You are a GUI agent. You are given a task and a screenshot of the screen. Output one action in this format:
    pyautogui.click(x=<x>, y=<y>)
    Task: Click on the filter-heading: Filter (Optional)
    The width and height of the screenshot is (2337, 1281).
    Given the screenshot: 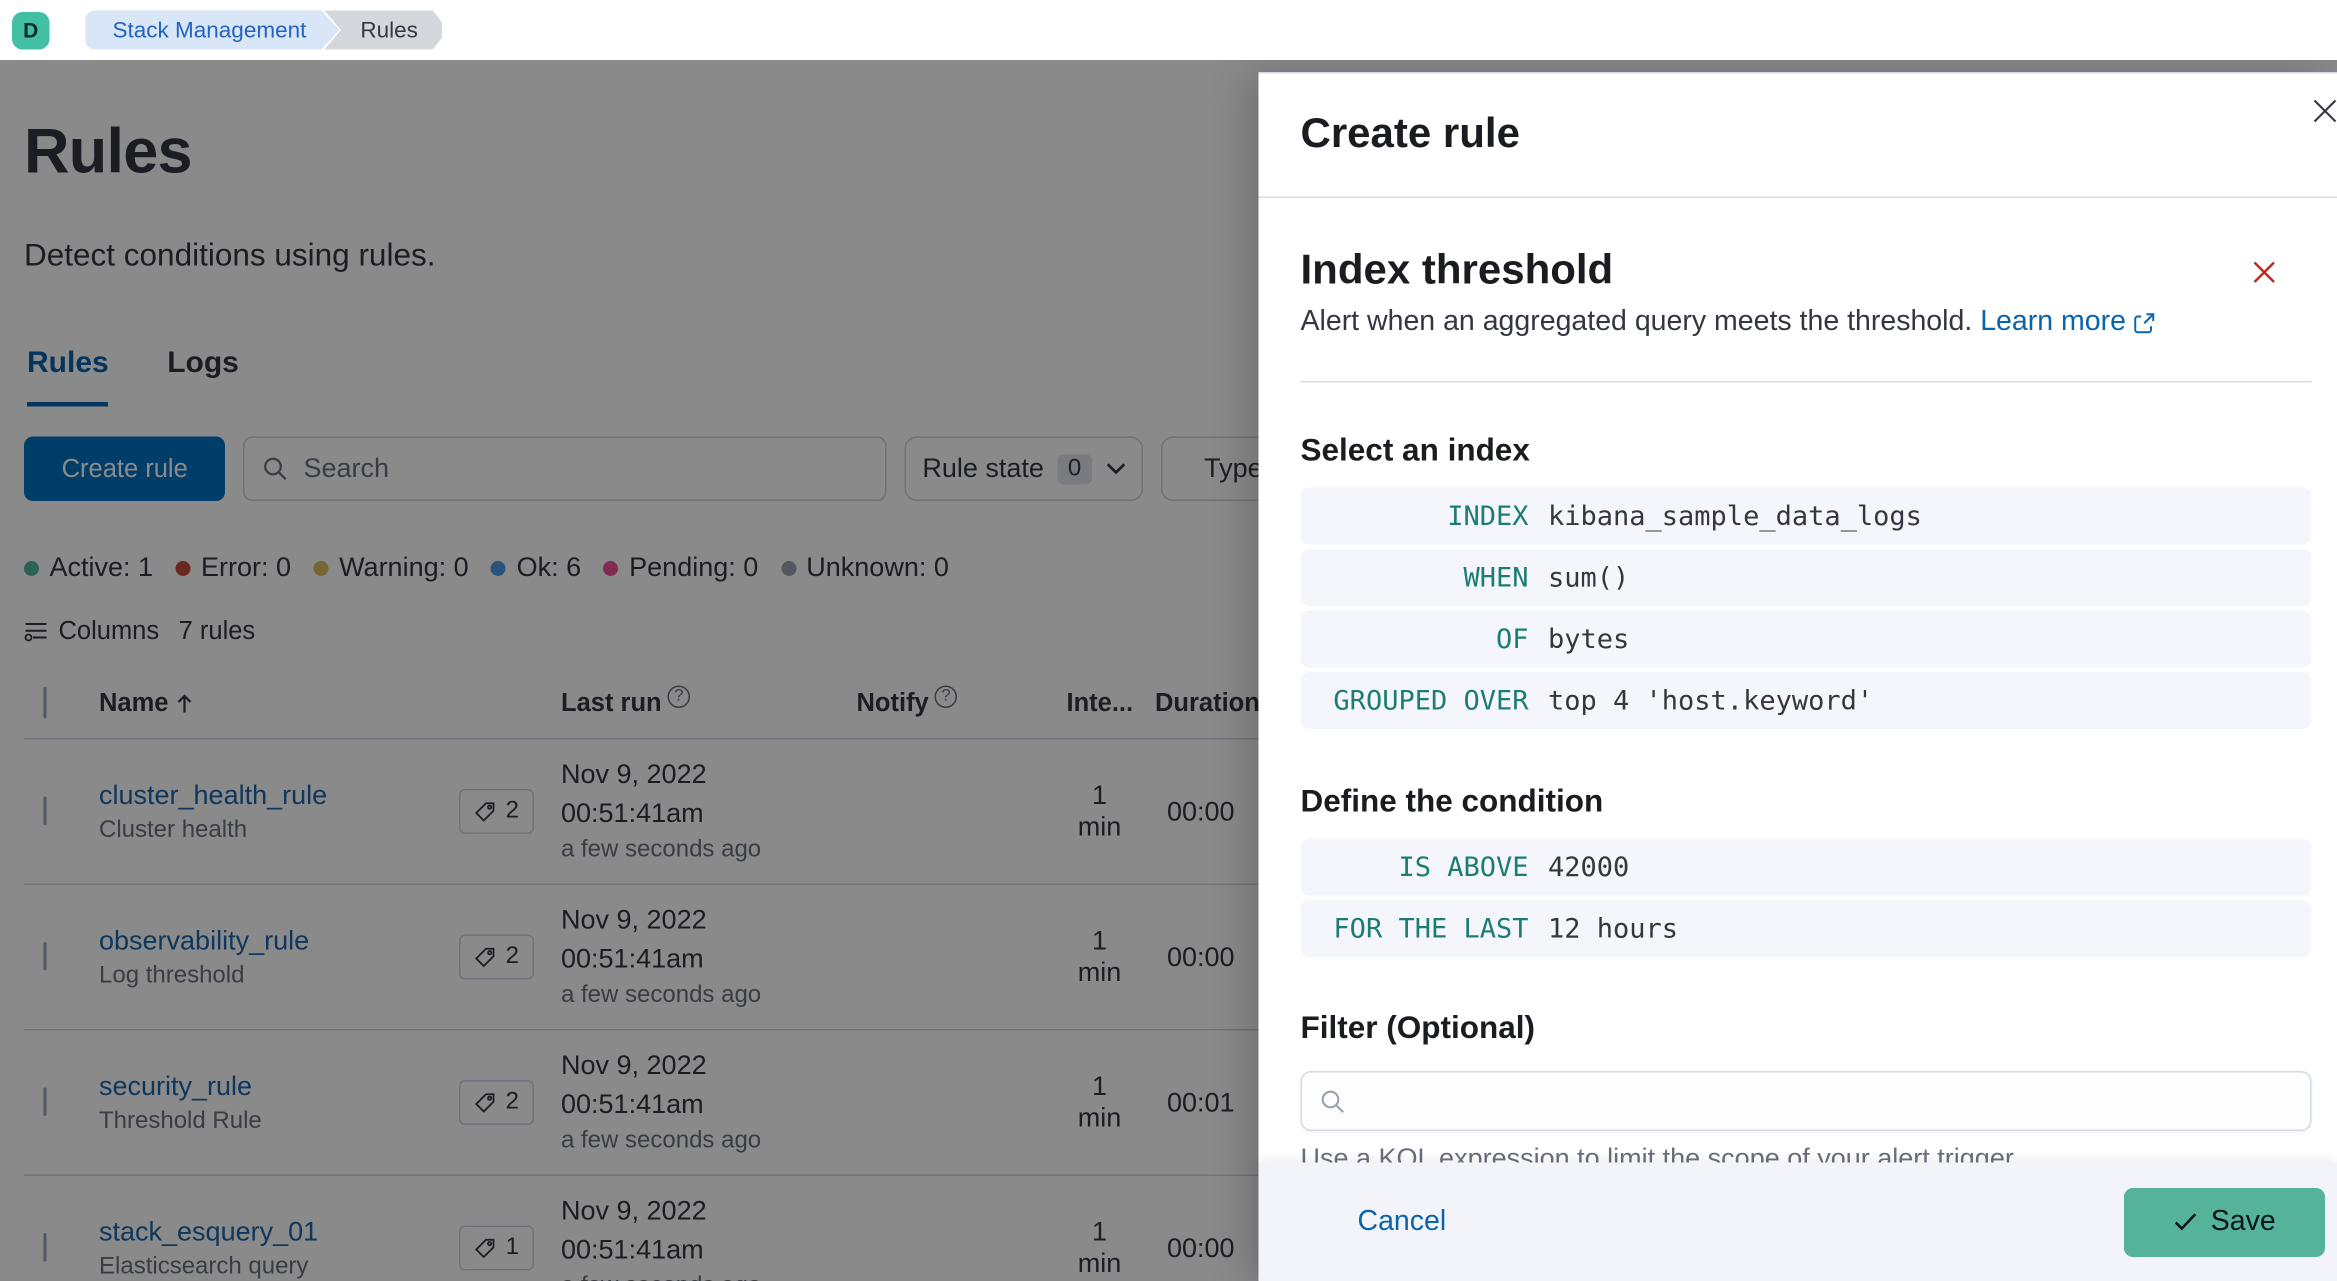 What is the action you would take?
    pyautogui.click(x=1417, y=1028)
    